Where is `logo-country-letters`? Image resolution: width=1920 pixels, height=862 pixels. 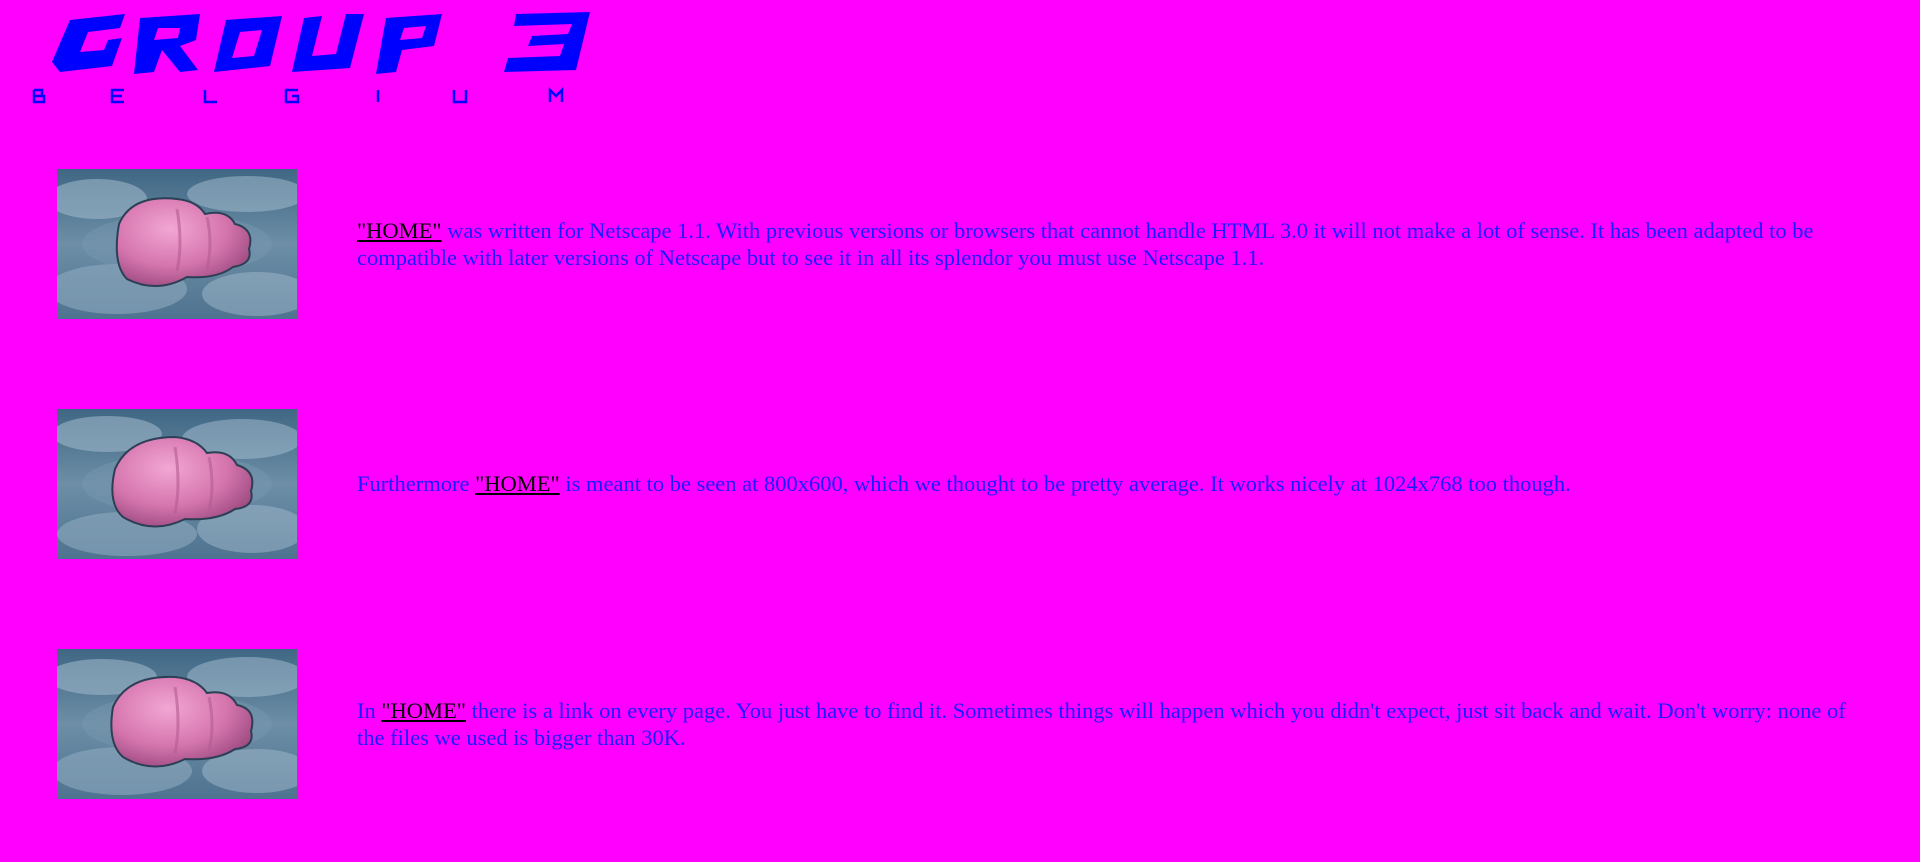
logo-country-letters is located at coordinates (298, 95).